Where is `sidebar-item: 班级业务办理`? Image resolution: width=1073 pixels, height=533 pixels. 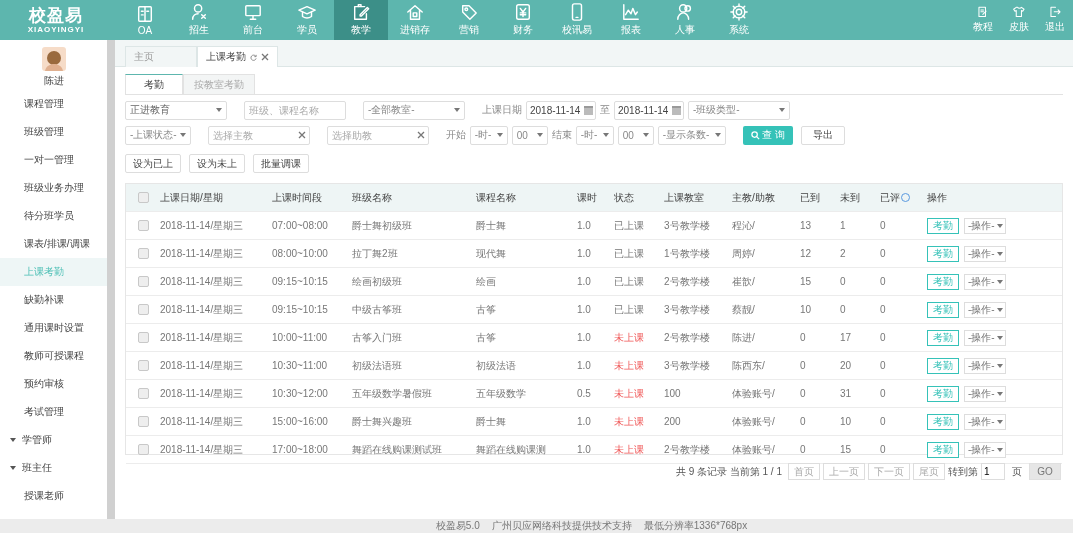 sidebar-item: 班级业务办理 is located at coordinates (53, 188).